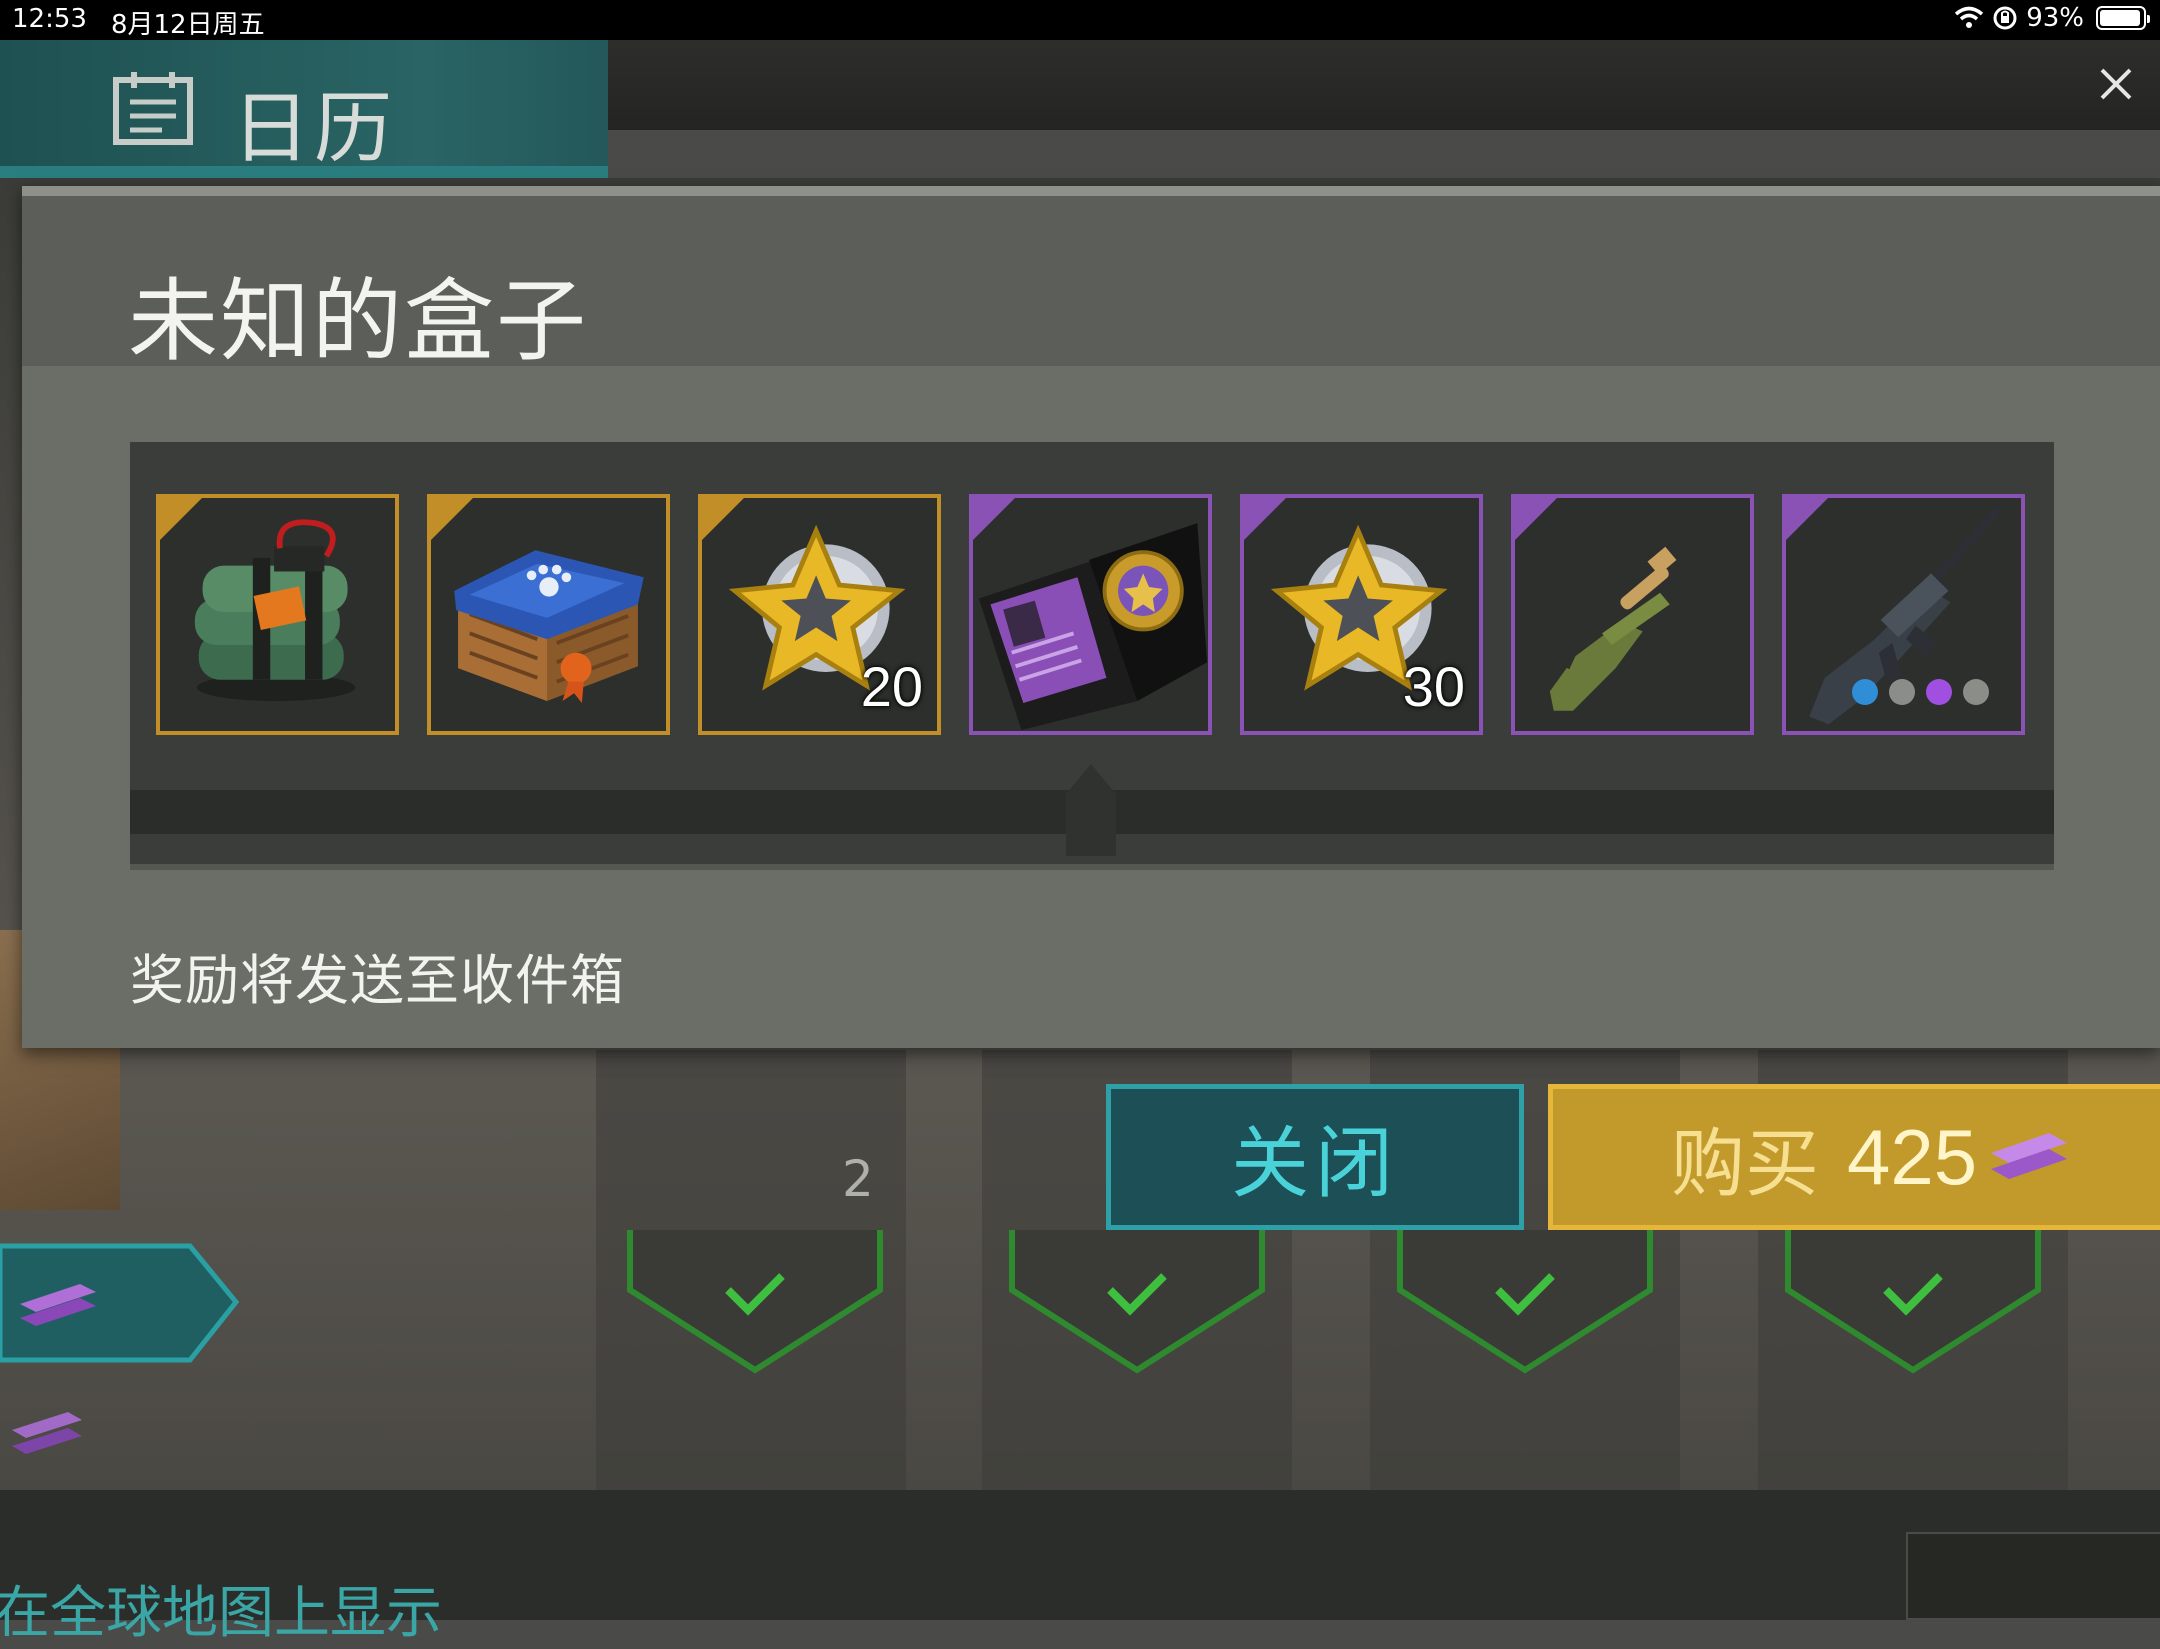 The image size is (2160, 1649). Describe the element at coordinates (1315, 1157) in the screenshot. I see `close-button: 关闭` at that location.